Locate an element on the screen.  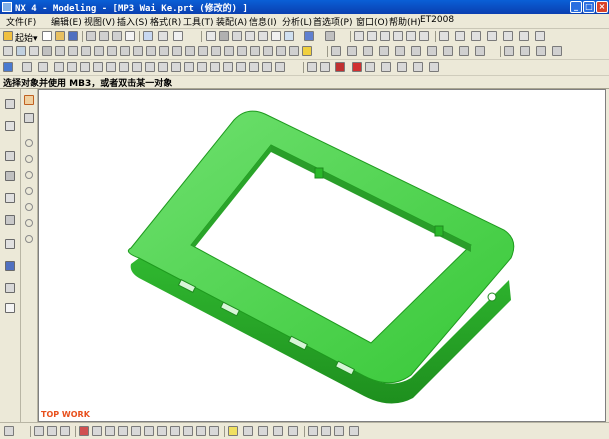
sketch-rectangle-icon is located at coordinates (29, 207).